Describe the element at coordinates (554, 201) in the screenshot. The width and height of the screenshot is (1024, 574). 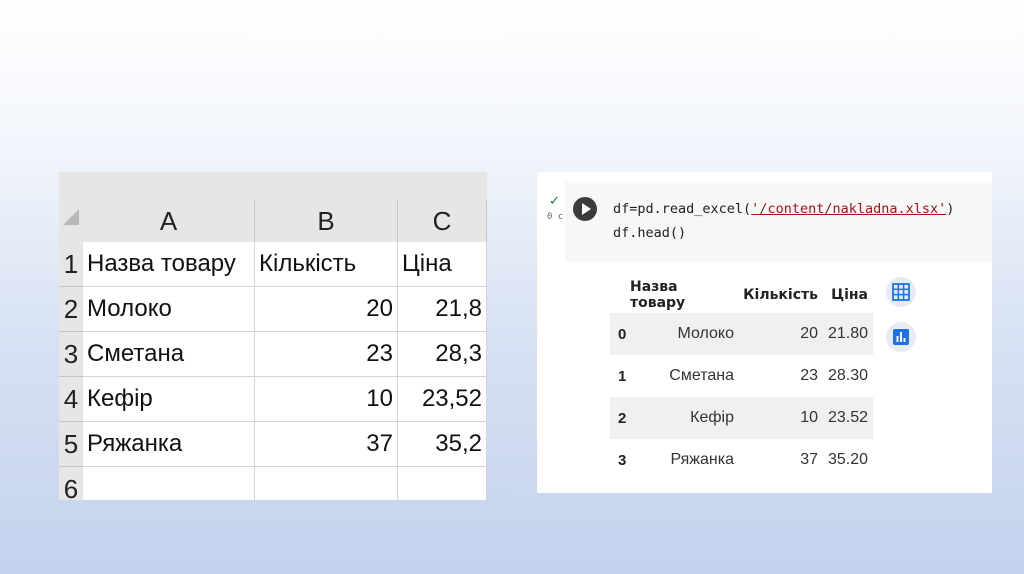
I see `check-icon: ✓` at that location.